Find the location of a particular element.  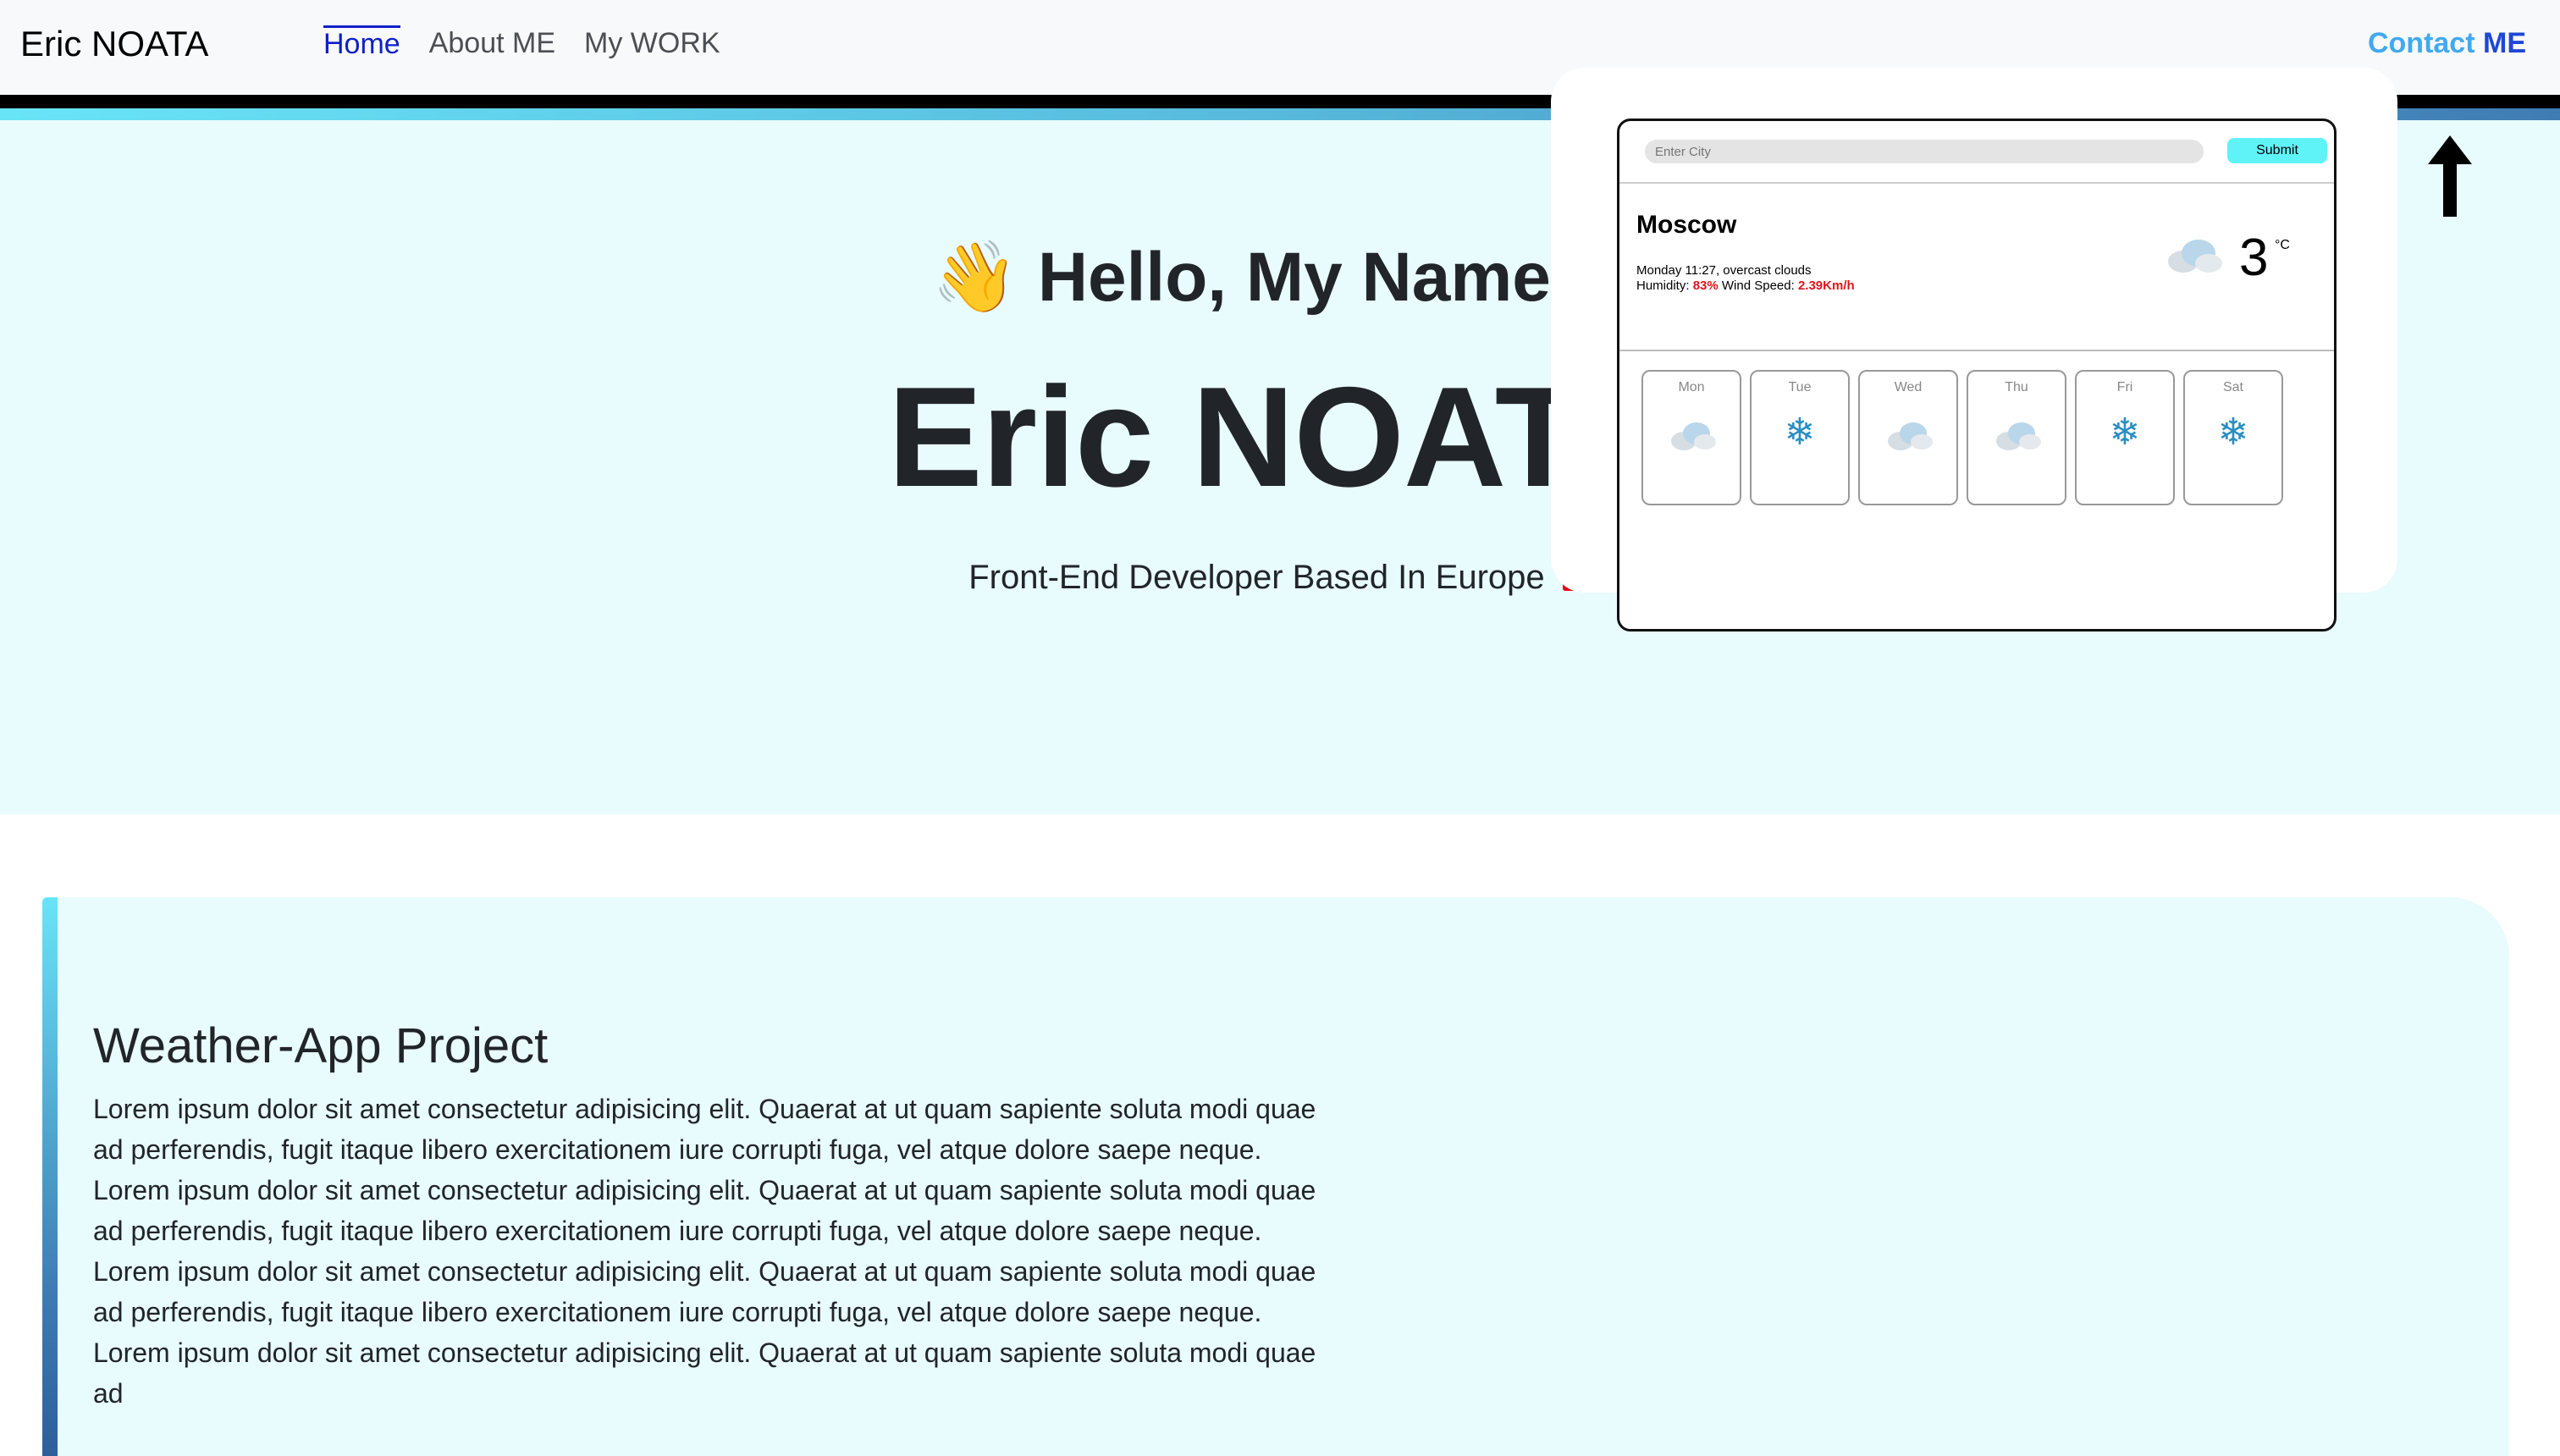

day-label: Wed is located at coordinates (1908, 387).